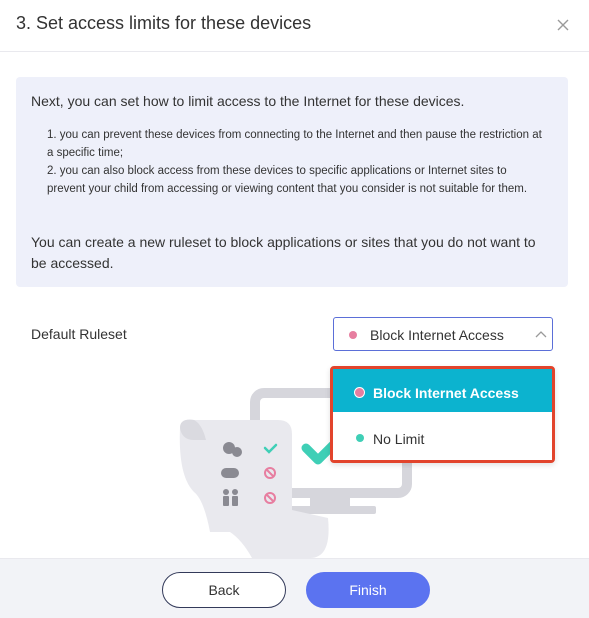 This screenshot has width=589, height=618. I want to click on option-block-internet-access: Block Internet Access, so click(442, 390).